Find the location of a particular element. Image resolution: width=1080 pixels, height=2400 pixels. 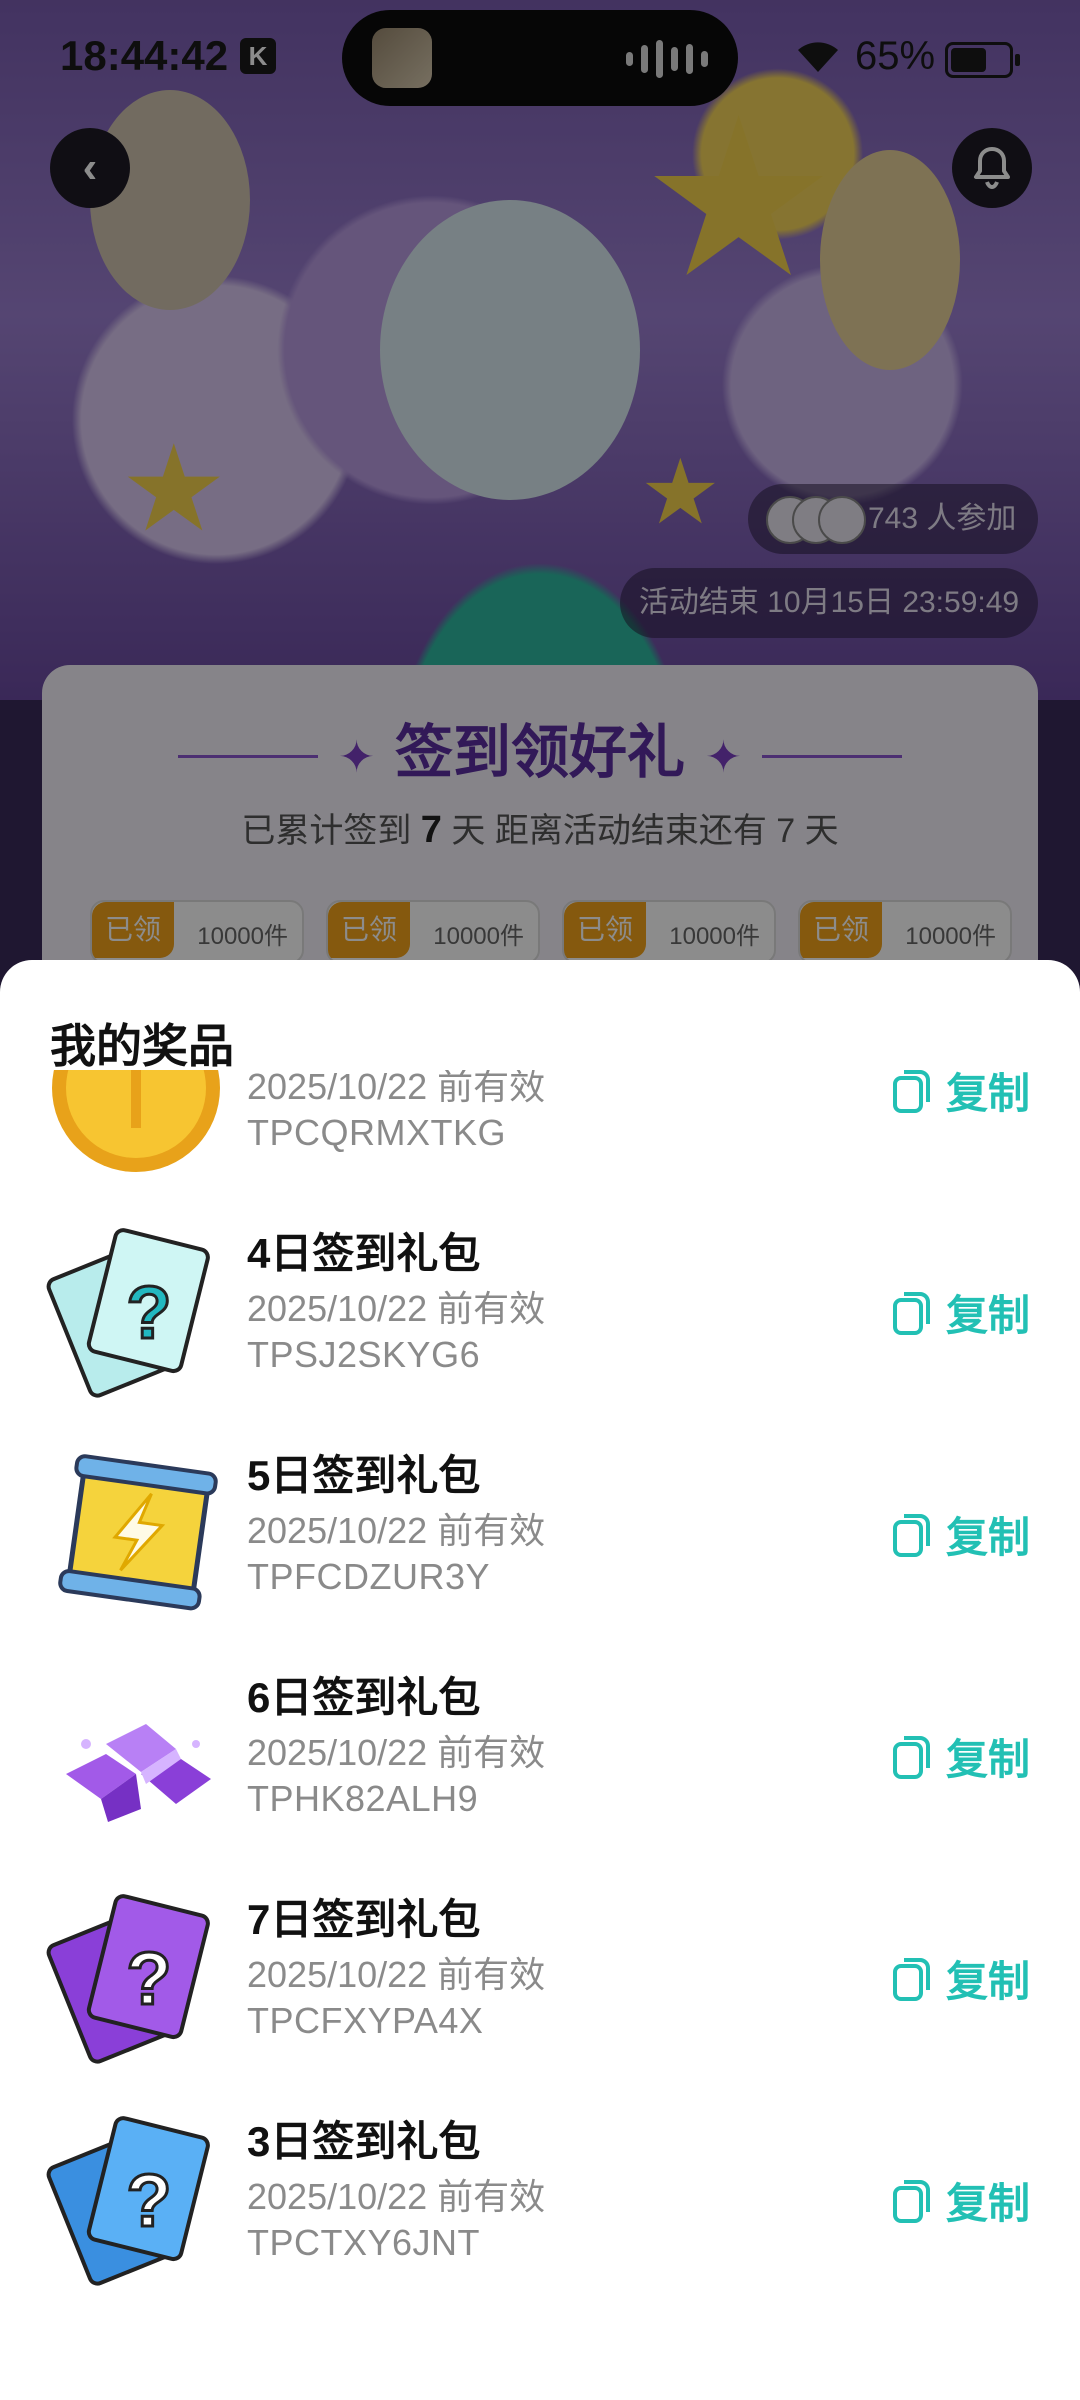

lightning-scroll-icon is located at coordinates (138, 1532).